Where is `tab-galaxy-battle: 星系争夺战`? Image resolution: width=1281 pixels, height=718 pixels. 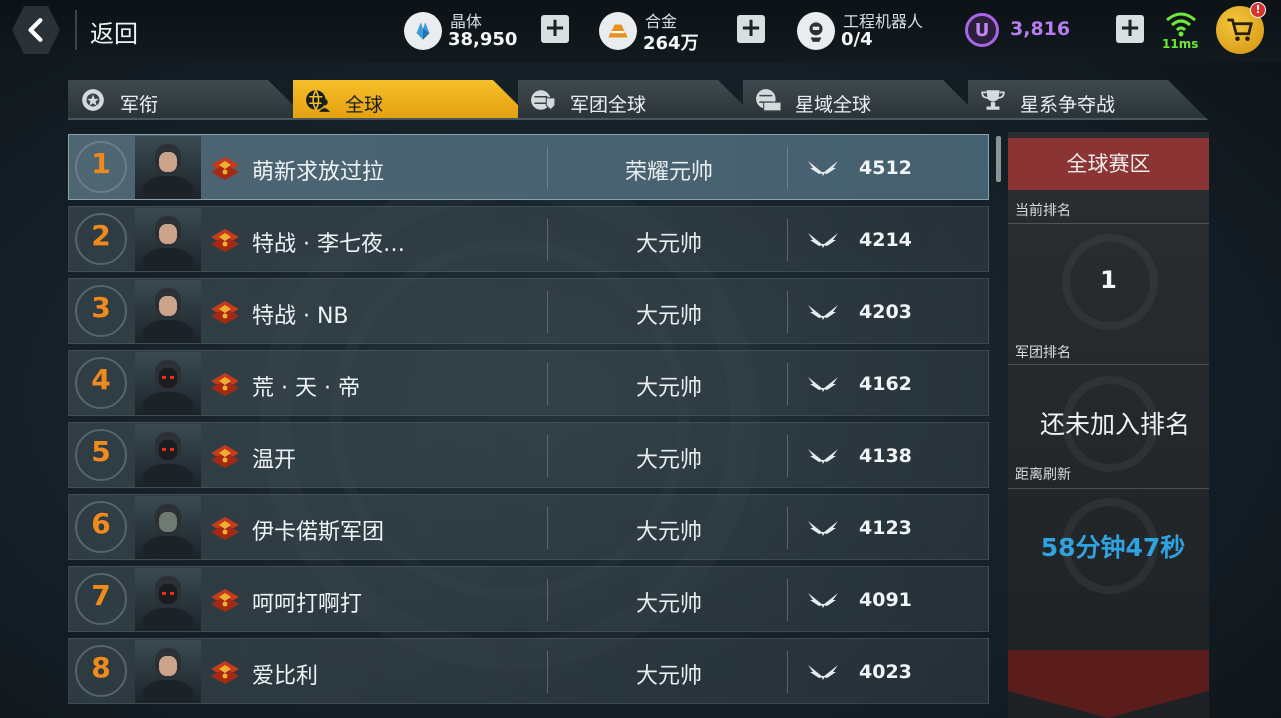
tab-galaxy-battle: 星系争夺战 is located at coordinates (1088, 100).